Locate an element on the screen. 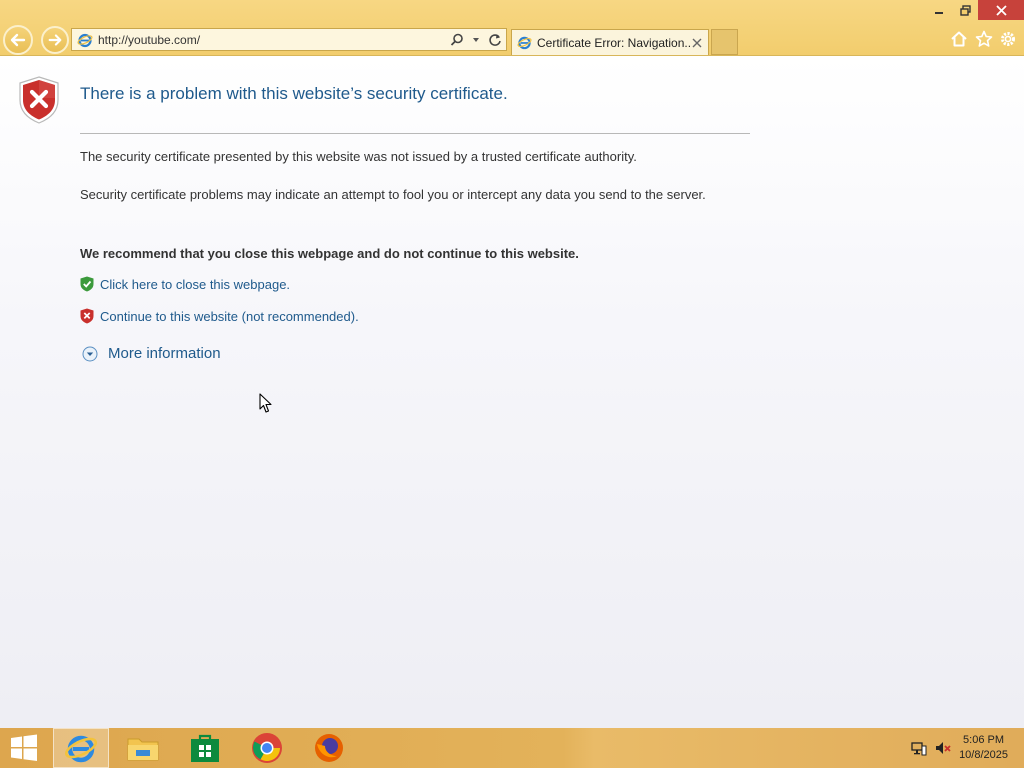 This screenshot has width=1024, height=768. search-icon is located at coordinates (457, 40).